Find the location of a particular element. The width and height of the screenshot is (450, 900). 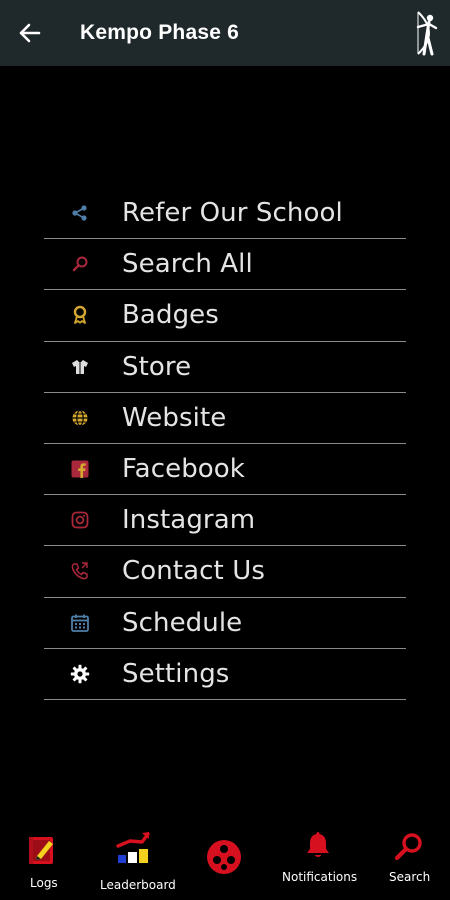

menu-item-label: Contact Us is located at coordinates (193, 571).